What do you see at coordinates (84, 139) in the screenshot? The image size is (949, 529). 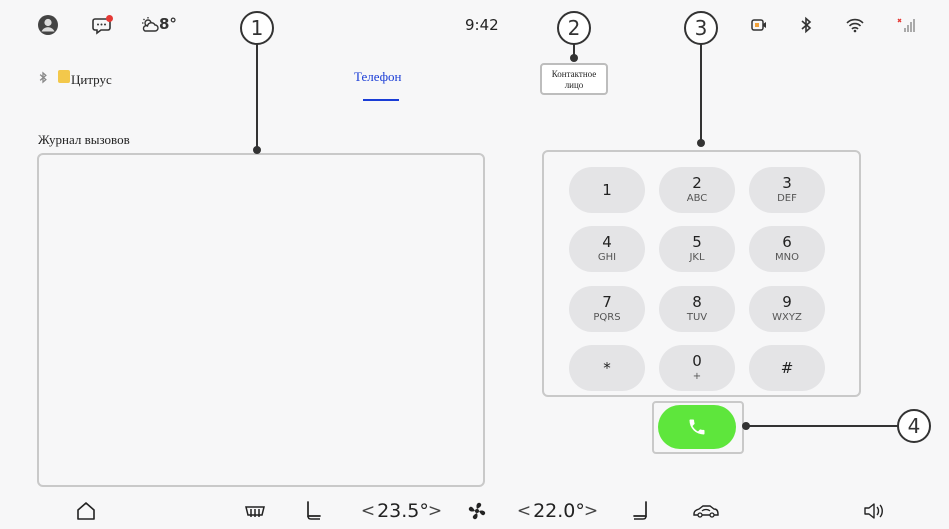 I see `call-log-title: Журнал вызовов` at bounding box center [84, 139].